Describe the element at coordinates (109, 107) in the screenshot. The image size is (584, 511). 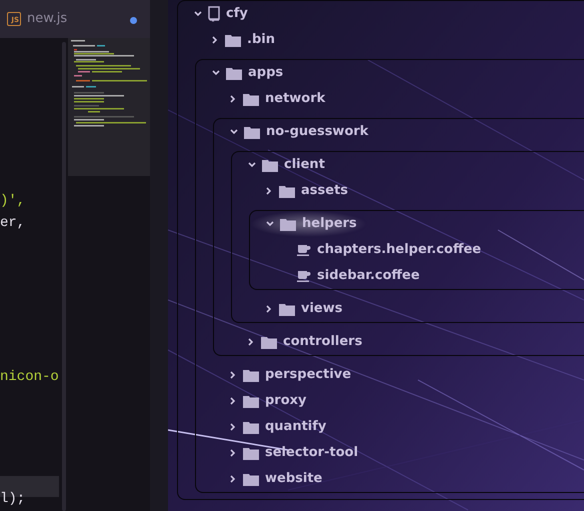
I see `minimap-drawing` at that location.